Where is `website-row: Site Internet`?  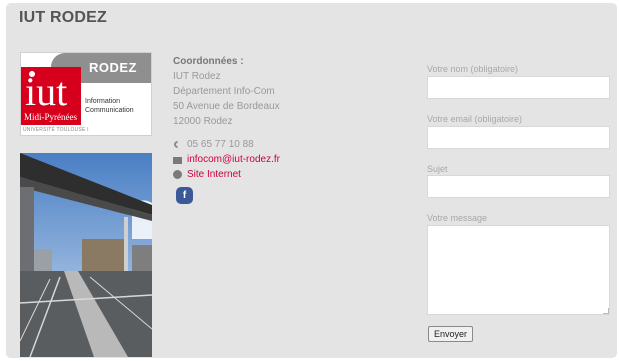 website-row: Site Internet is located at coordinates (226, 174).